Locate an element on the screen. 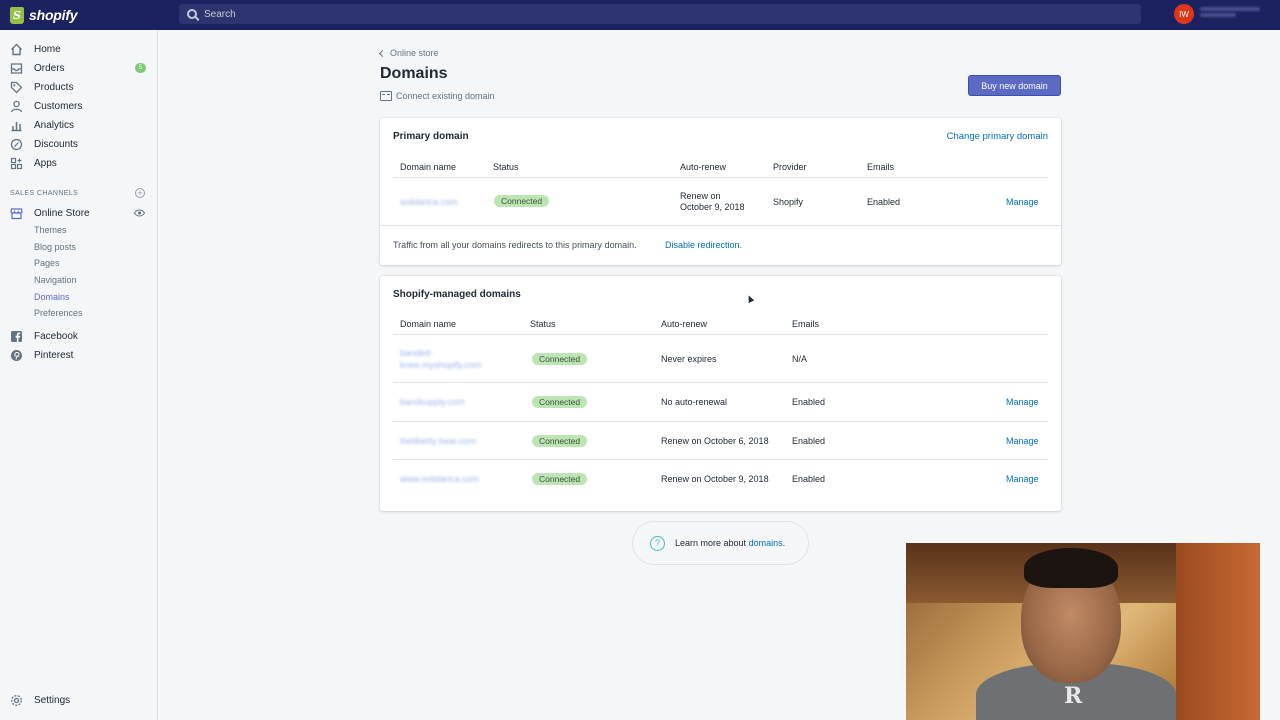 The height and width of the screenshot is (720, 1280). domain-name-link: theliberty bear.com is located at coordinates (438, 441).